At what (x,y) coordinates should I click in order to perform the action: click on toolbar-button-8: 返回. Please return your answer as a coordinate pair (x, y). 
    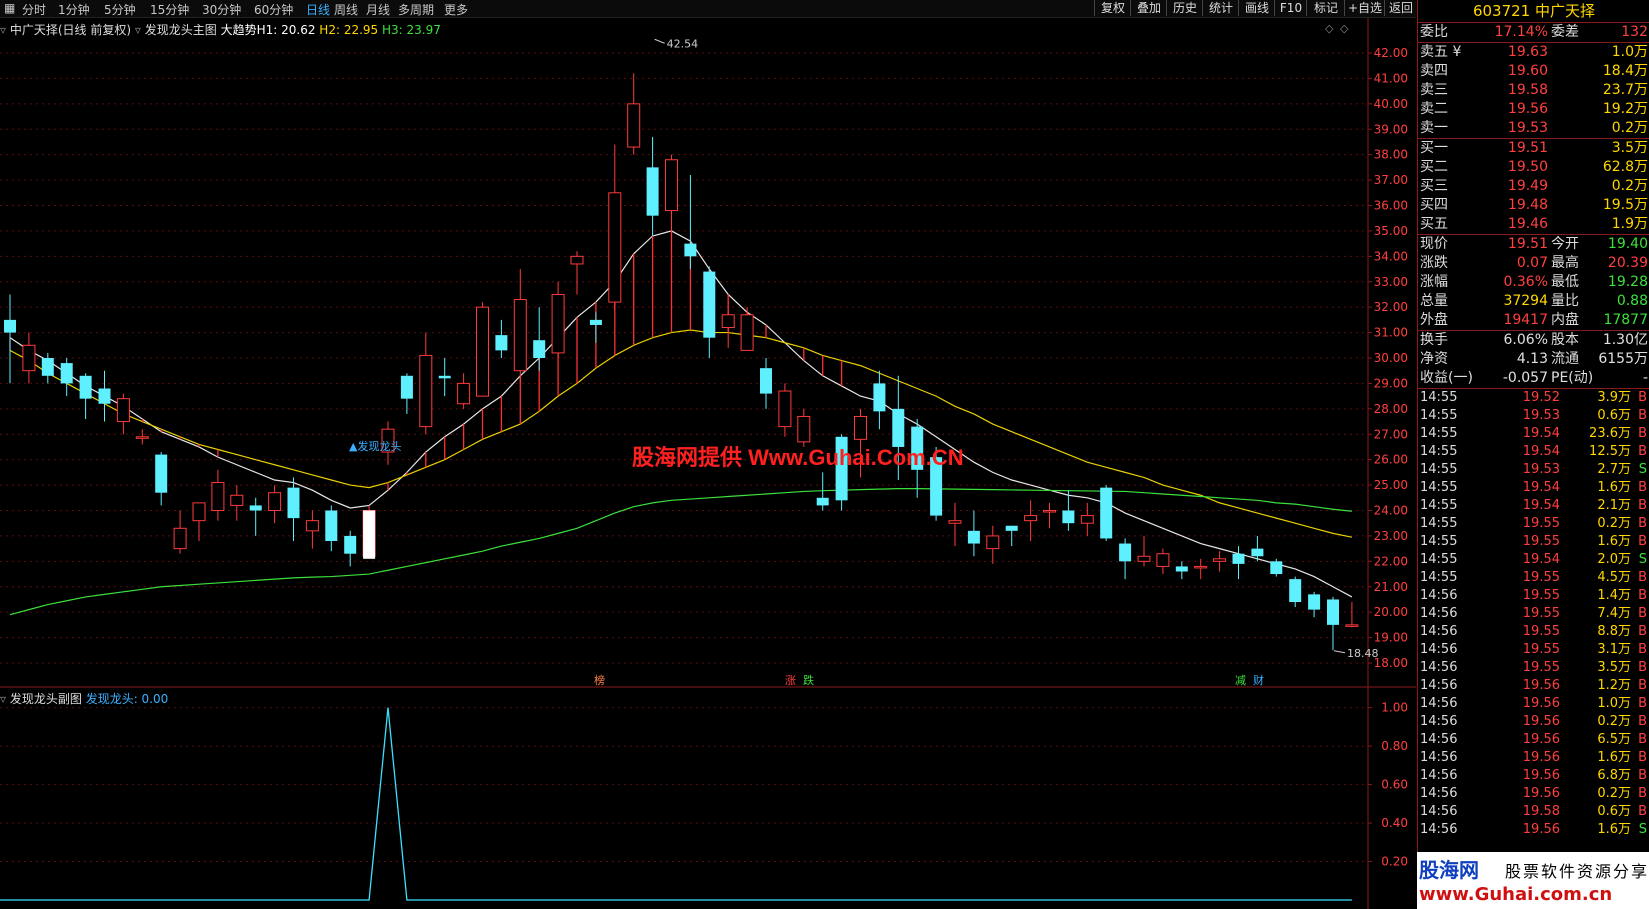
    Looking at the image, I should click on (1400, 8).